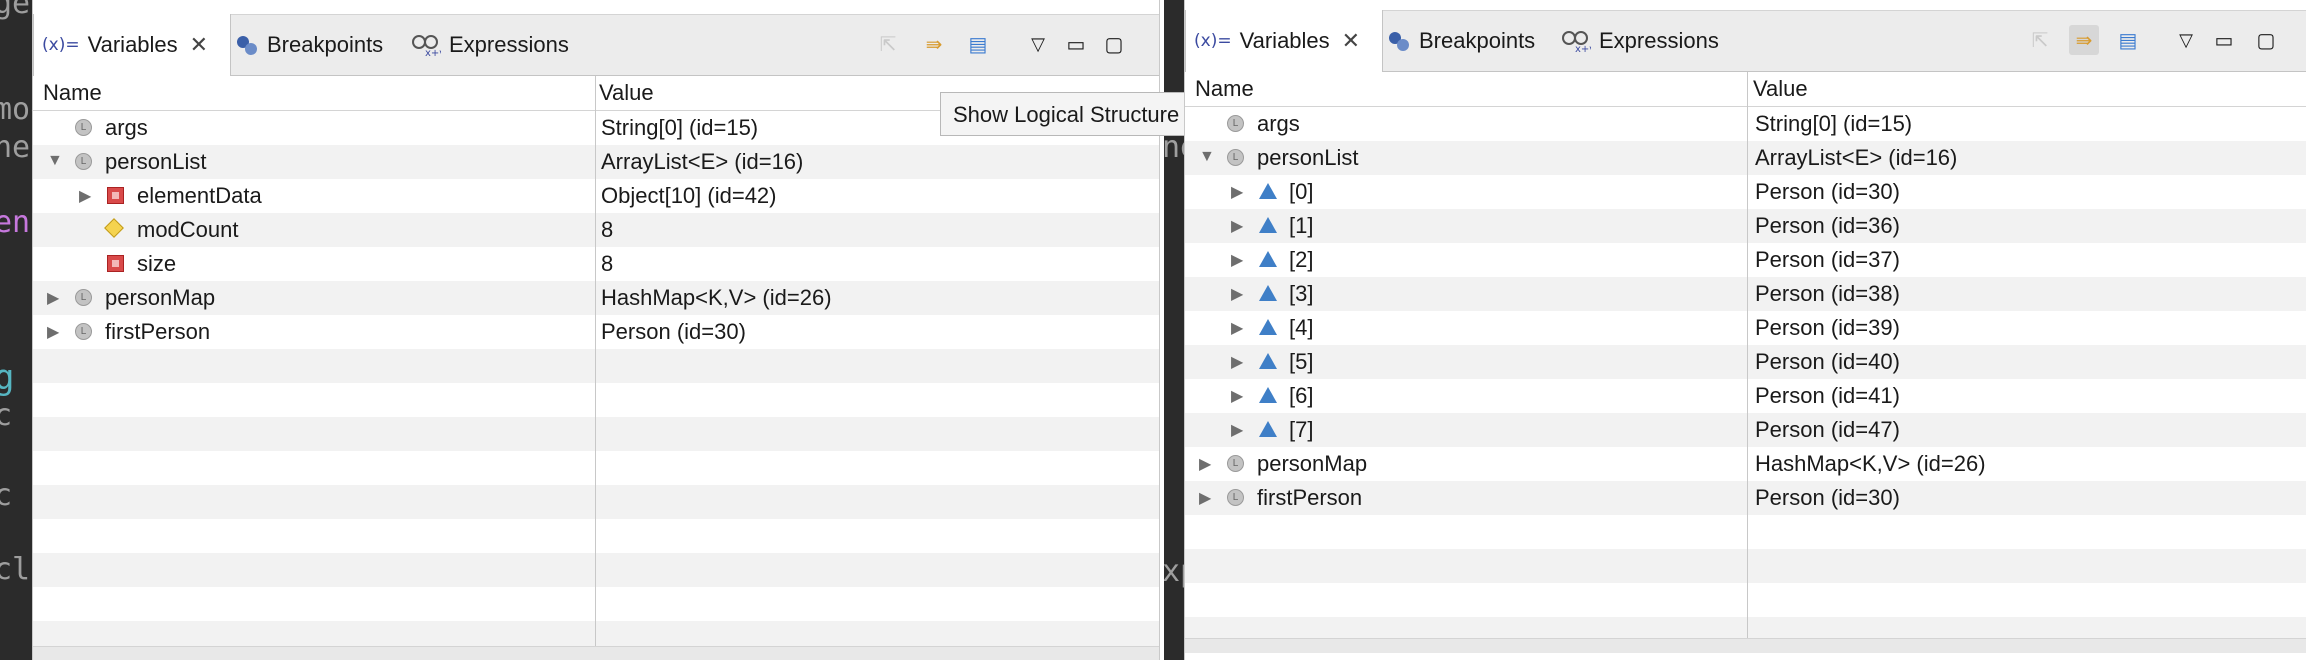 Image resolution: width=2306 pixels, height=660 pixels. Describe the element at coordinates (1745, 89) in the screenshot. I see `table-header: Name Value` at that location.